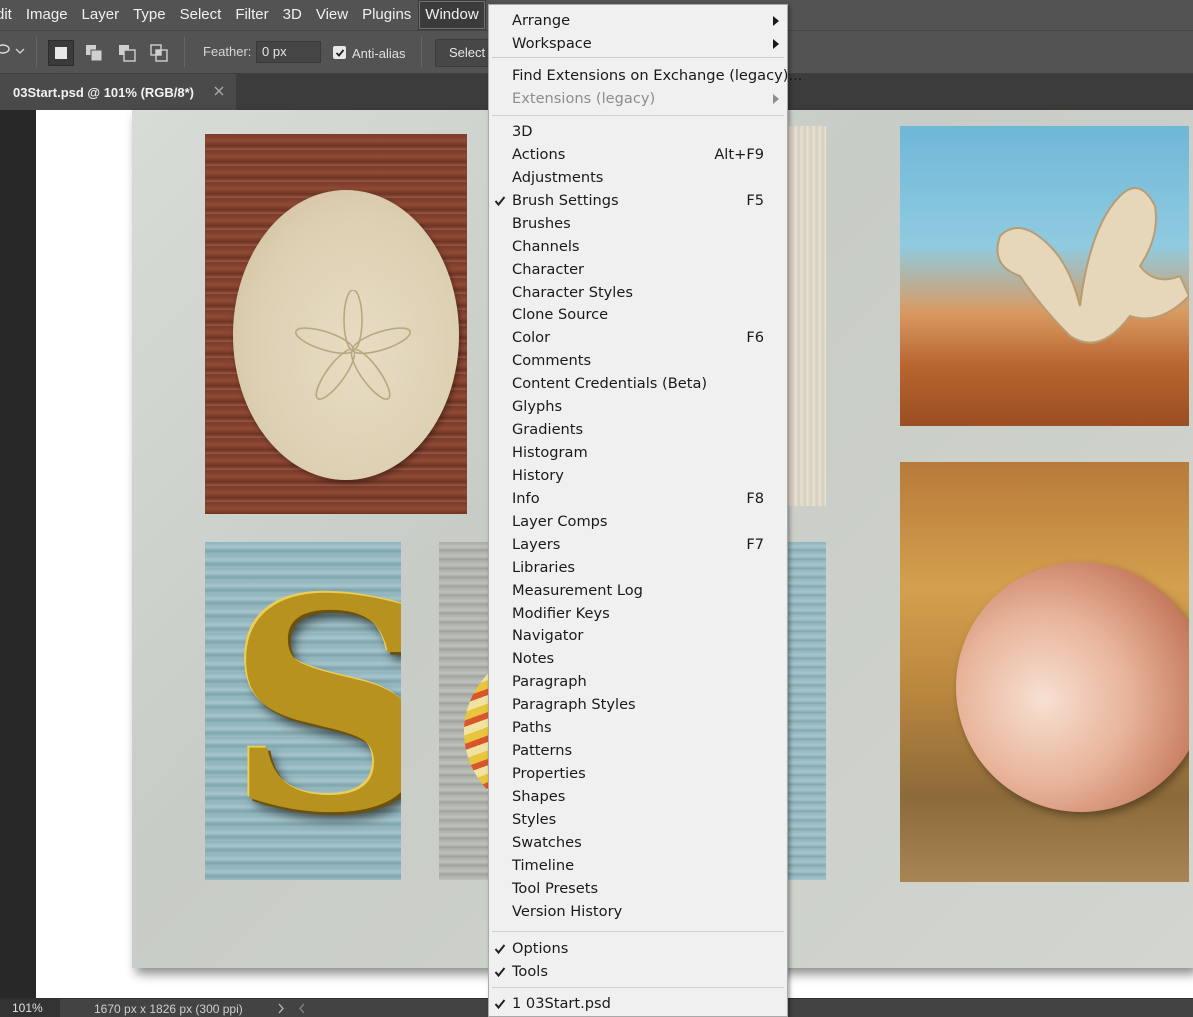  What do you see at coordinates (201, 15) in the screenshot?
I see `menu-select: Select` at bounding box center [201, 15].